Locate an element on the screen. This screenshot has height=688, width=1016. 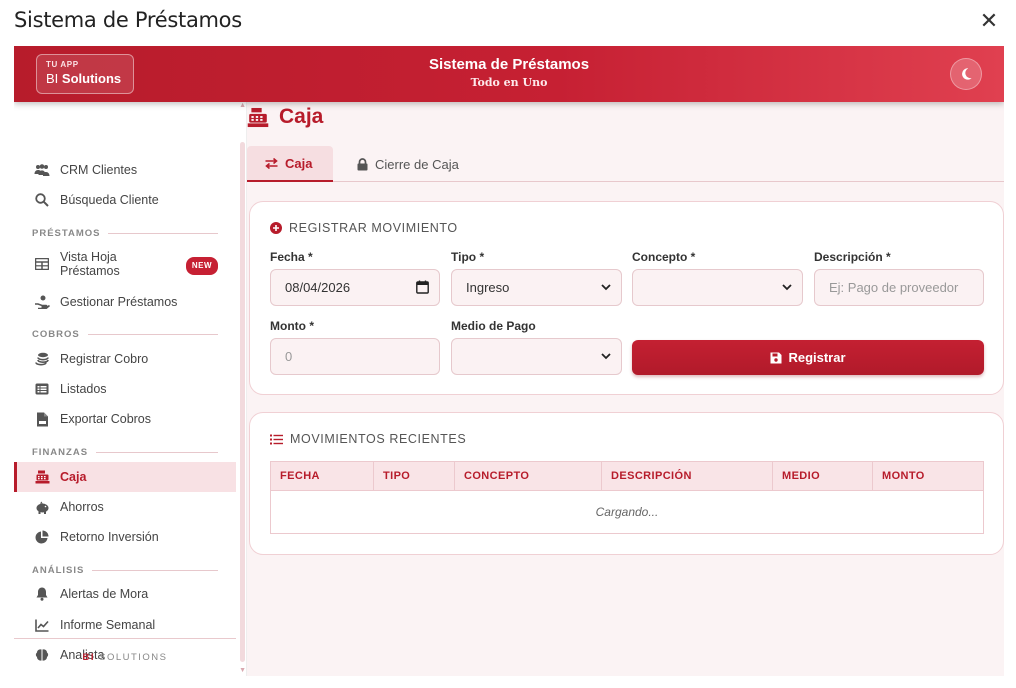
section-label: ANÁLISIS is located at coordinates (58, 570).